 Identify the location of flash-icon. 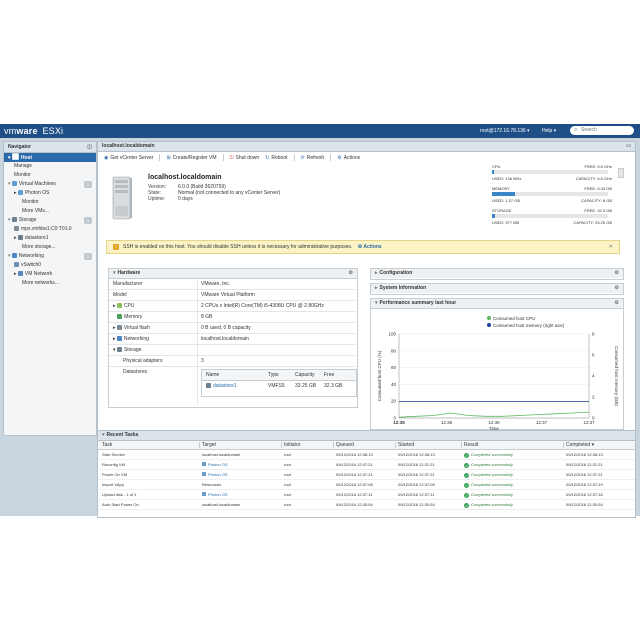
(119, 327).